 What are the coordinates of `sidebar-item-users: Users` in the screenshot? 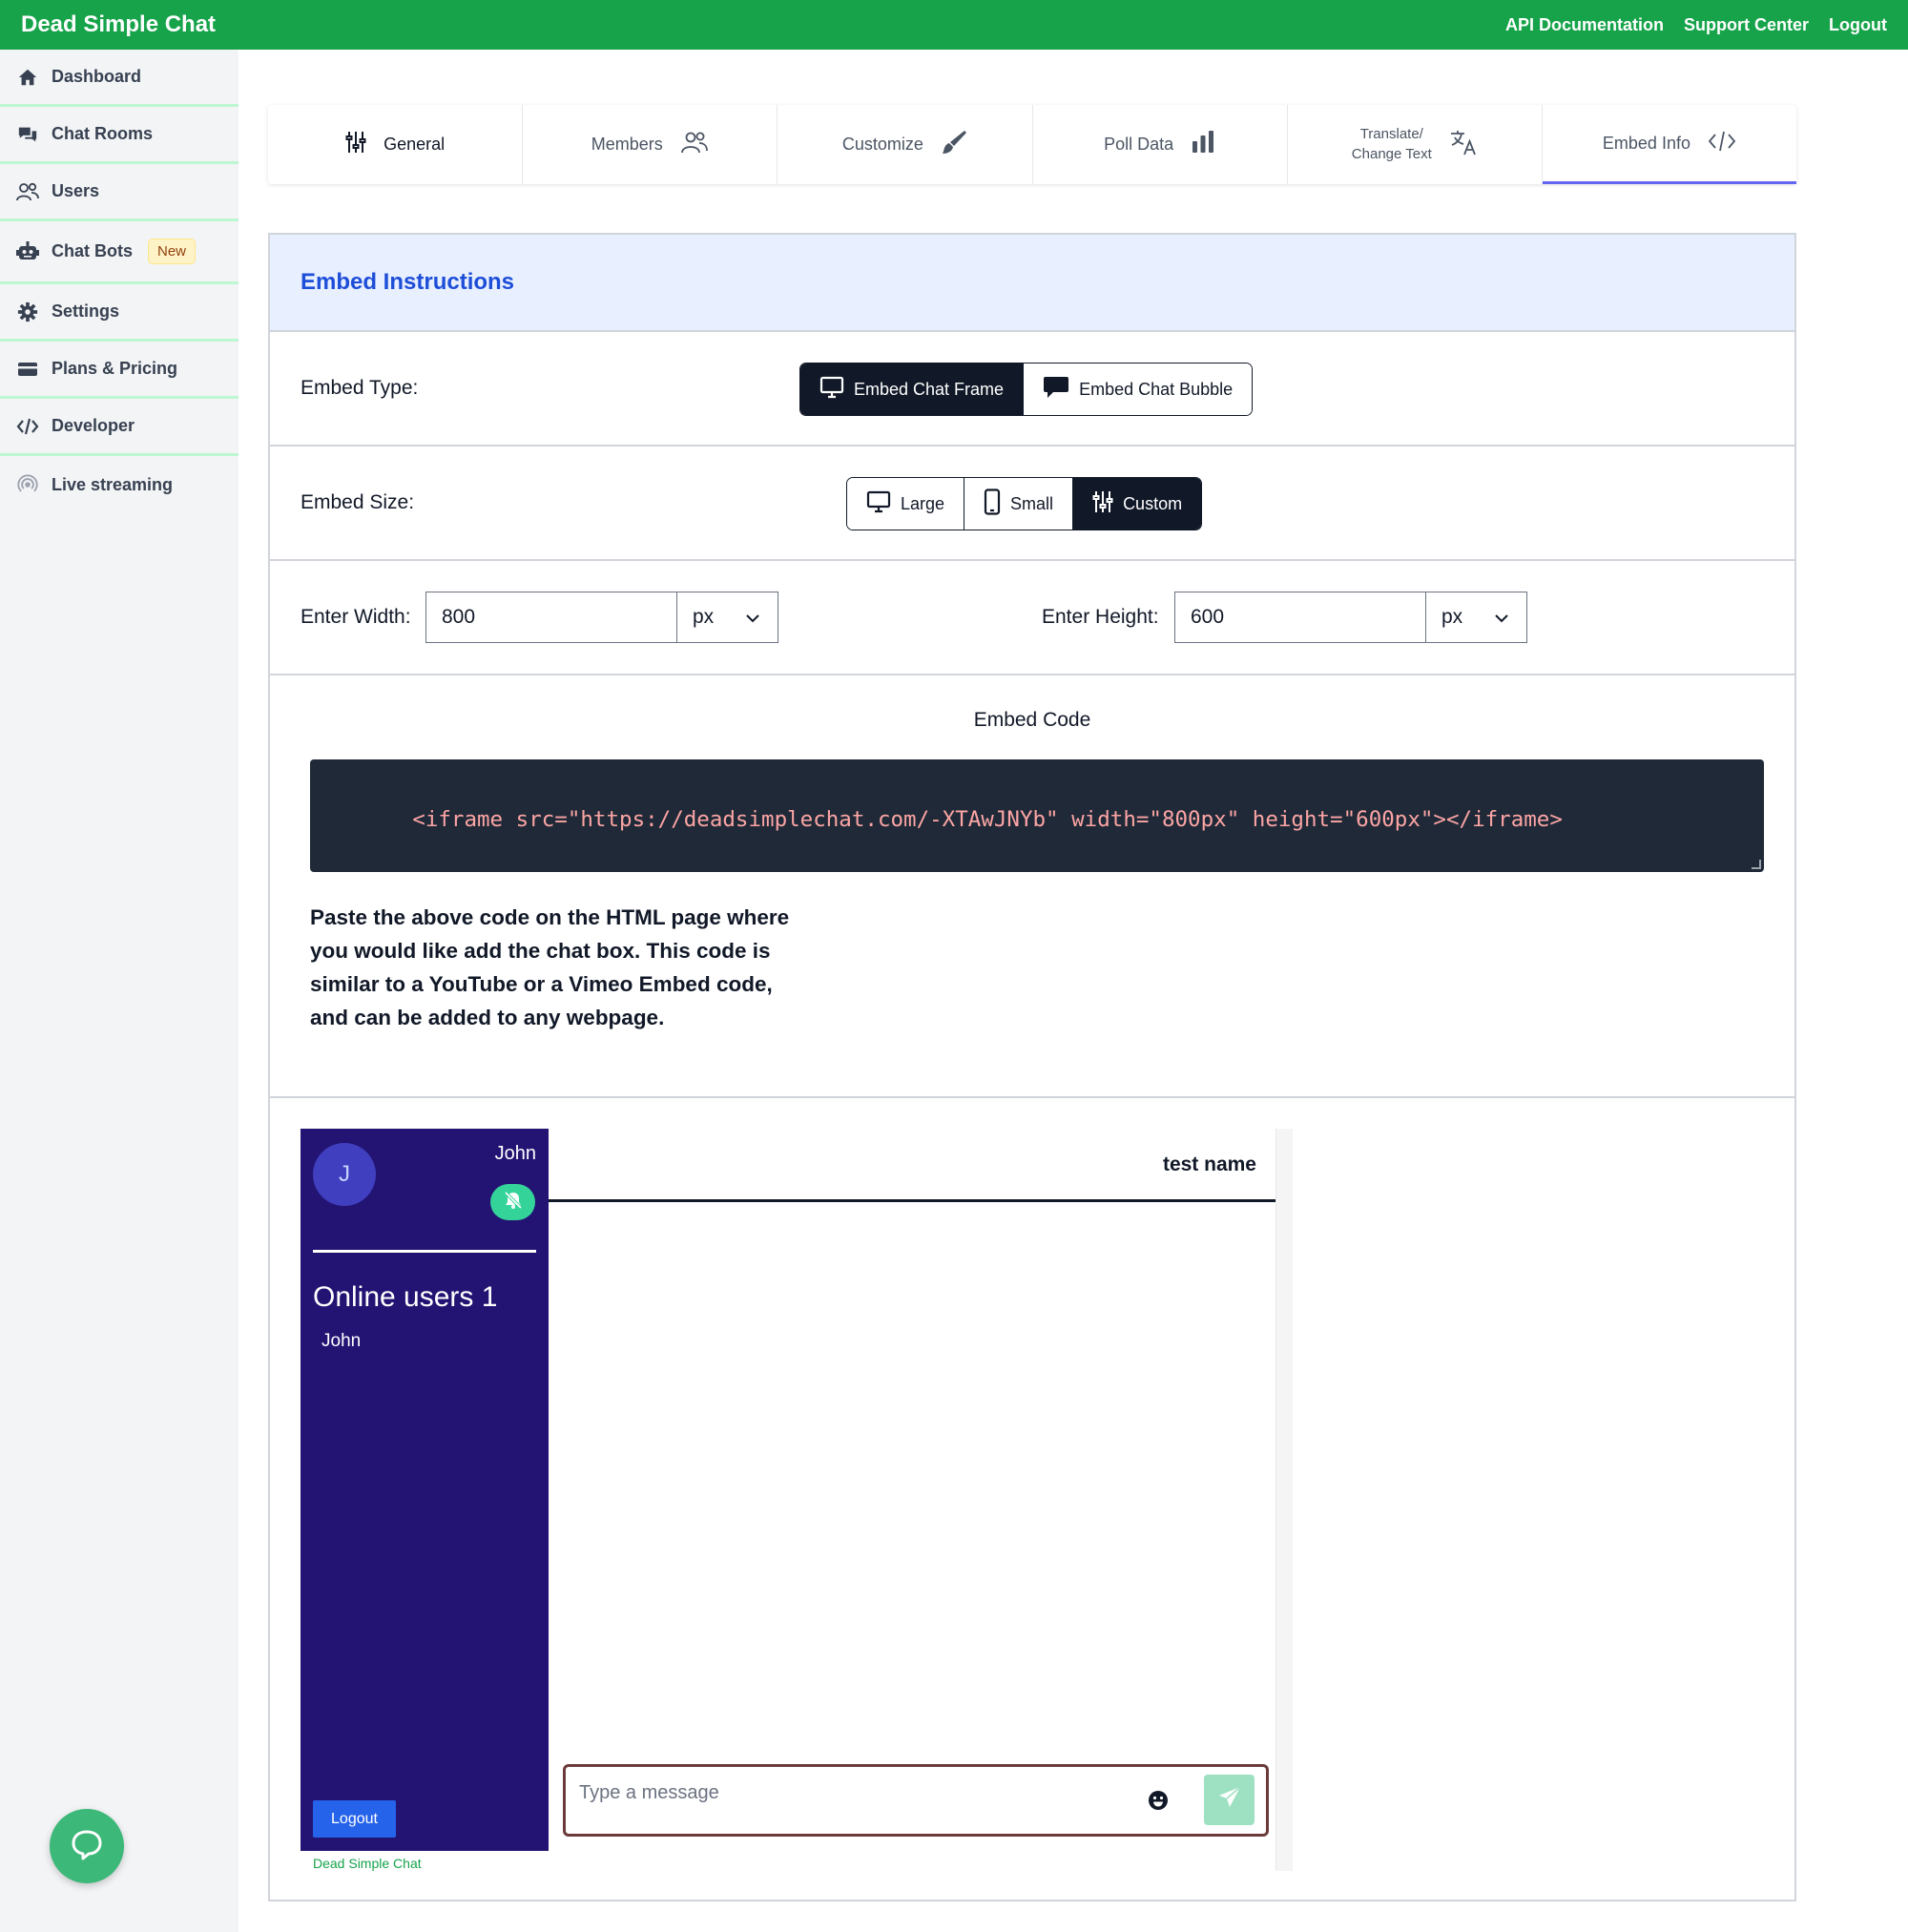 It's located at (119, 192).